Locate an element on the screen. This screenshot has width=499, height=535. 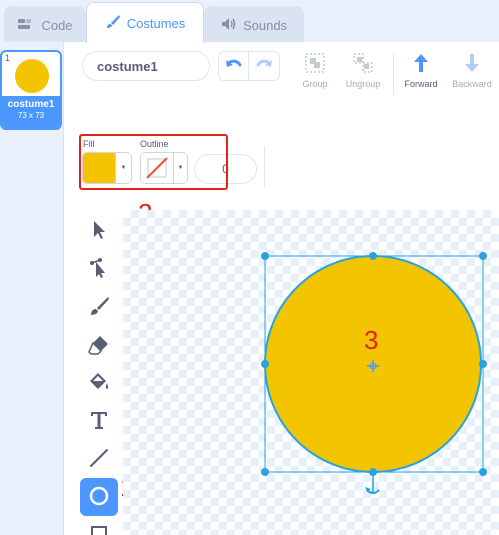
tab-costumes: Costumes is located at coordinates (145, 22).